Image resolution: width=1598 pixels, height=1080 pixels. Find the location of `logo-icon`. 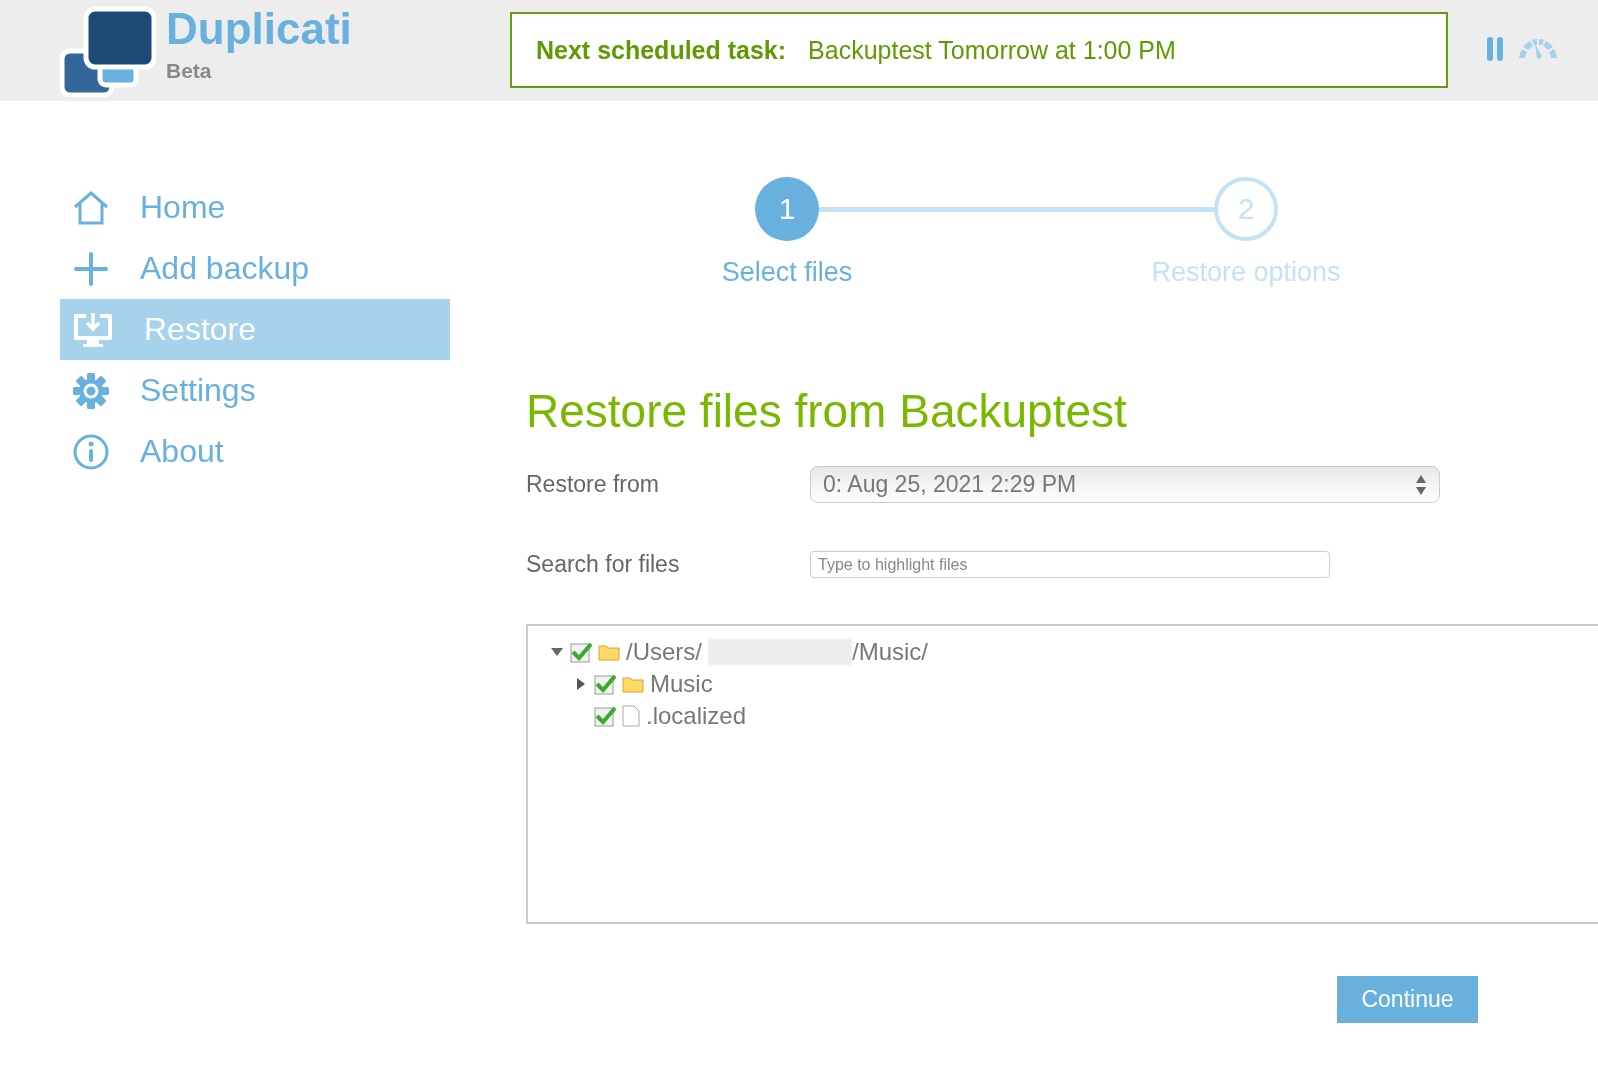

logo-icon is located at coordinates (108, 51).